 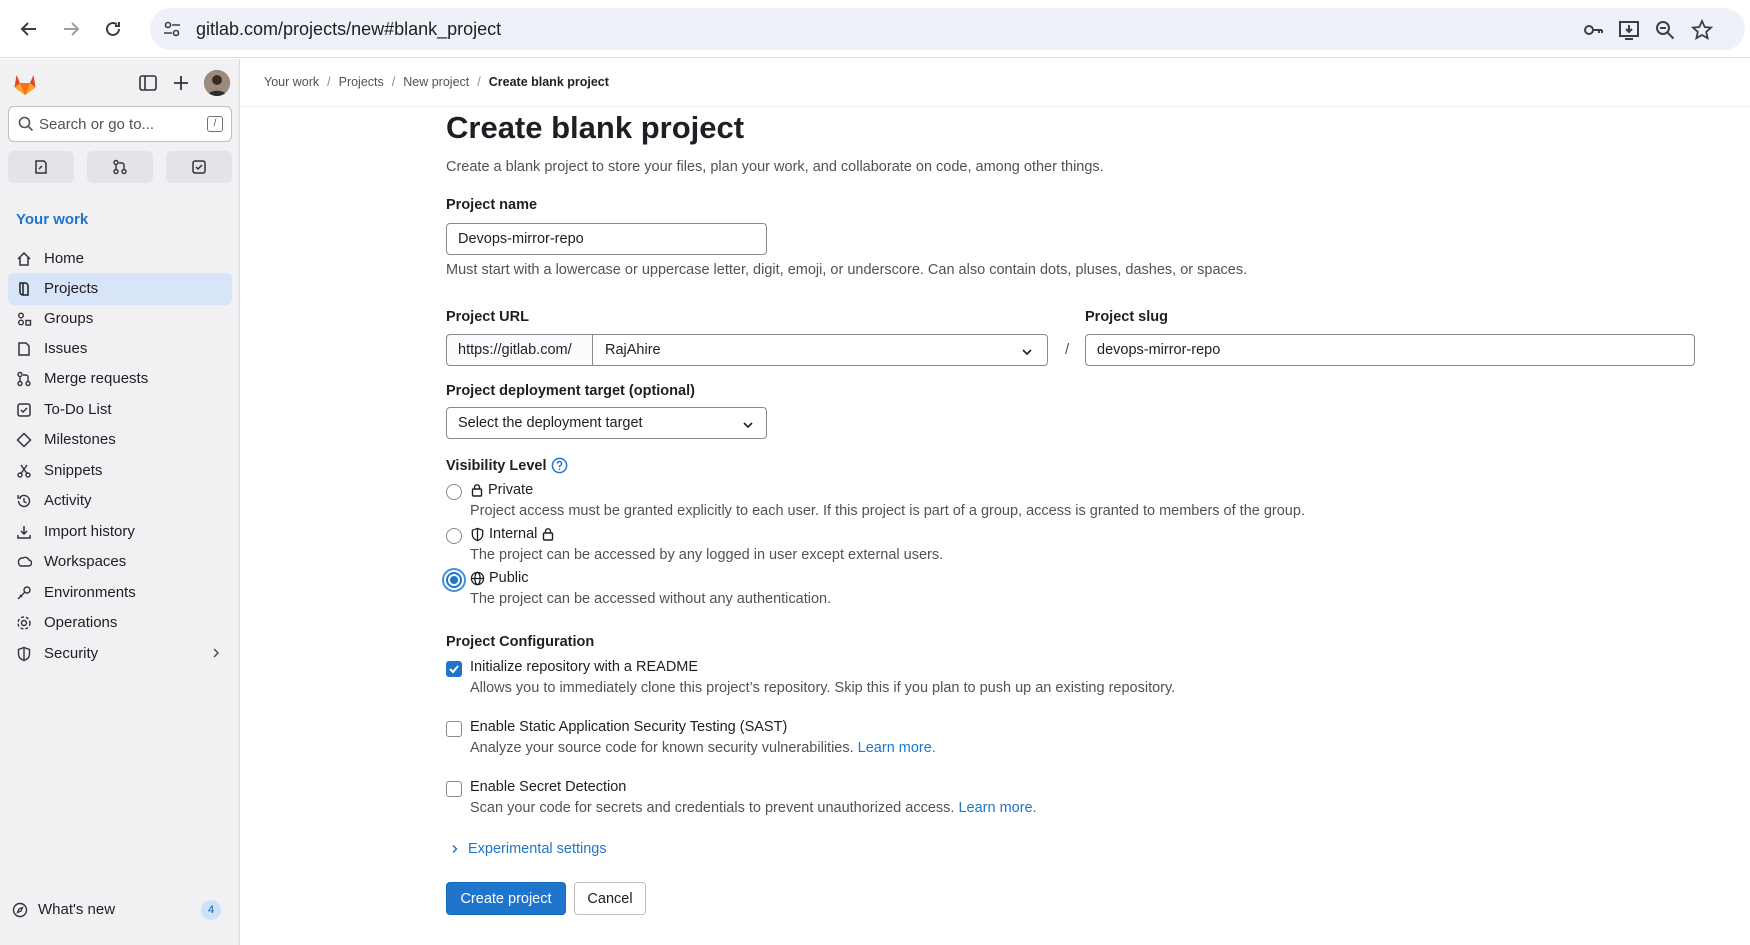 What do you see at coordinates (81, 622) in the screenshot?
I see `sidebar-item-label: Operations` at bounding box center [81, 622].